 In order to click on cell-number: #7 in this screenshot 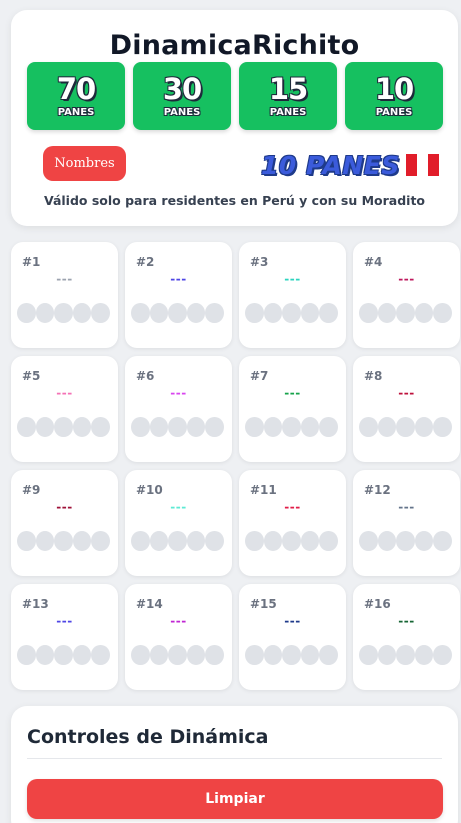, I will do `click(259, 376)`.